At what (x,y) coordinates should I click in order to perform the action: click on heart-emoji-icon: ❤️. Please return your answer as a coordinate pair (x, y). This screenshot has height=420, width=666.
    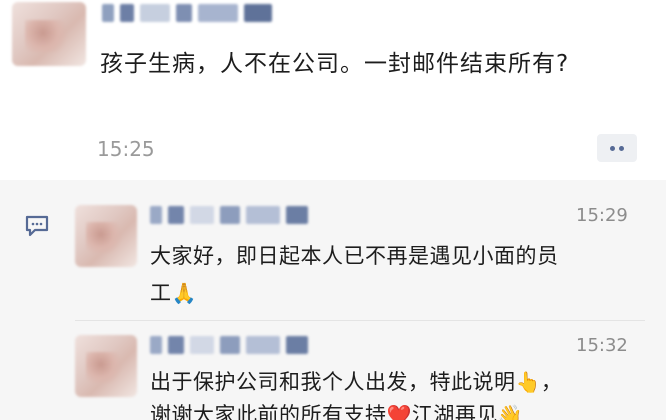
    Looking at the image, I should click on (399, 411).